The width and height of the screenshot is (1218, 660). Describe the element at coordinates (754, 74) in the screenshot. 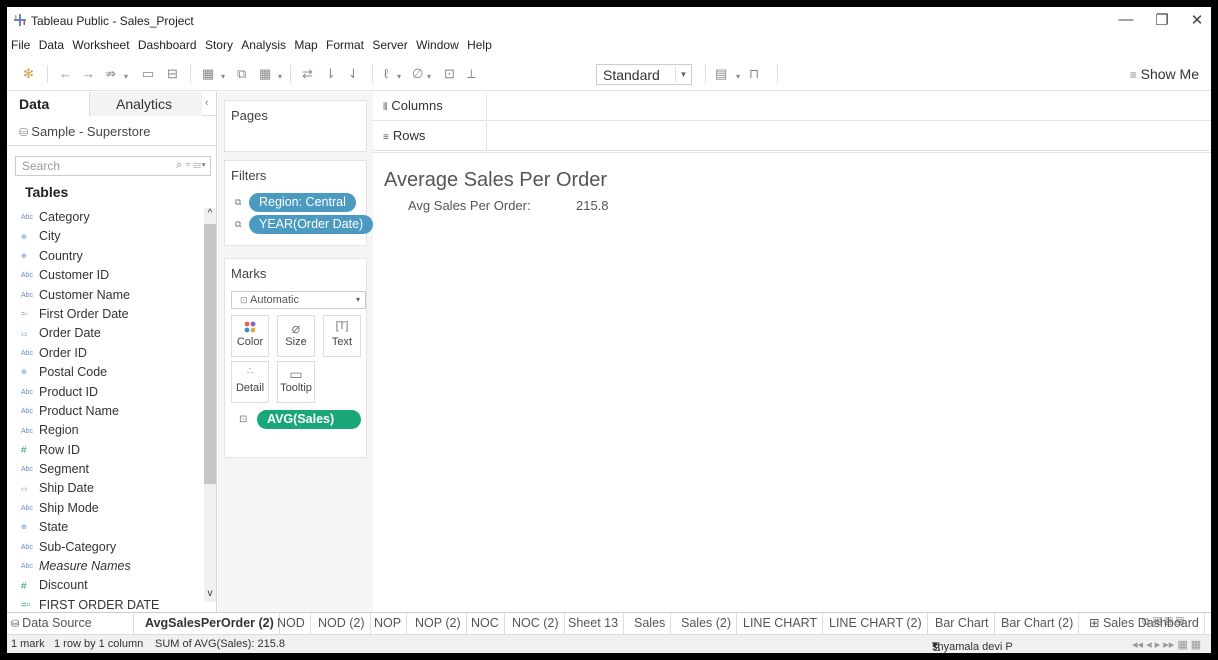

I see `presentation-mode-icon: ⊓` at that location.